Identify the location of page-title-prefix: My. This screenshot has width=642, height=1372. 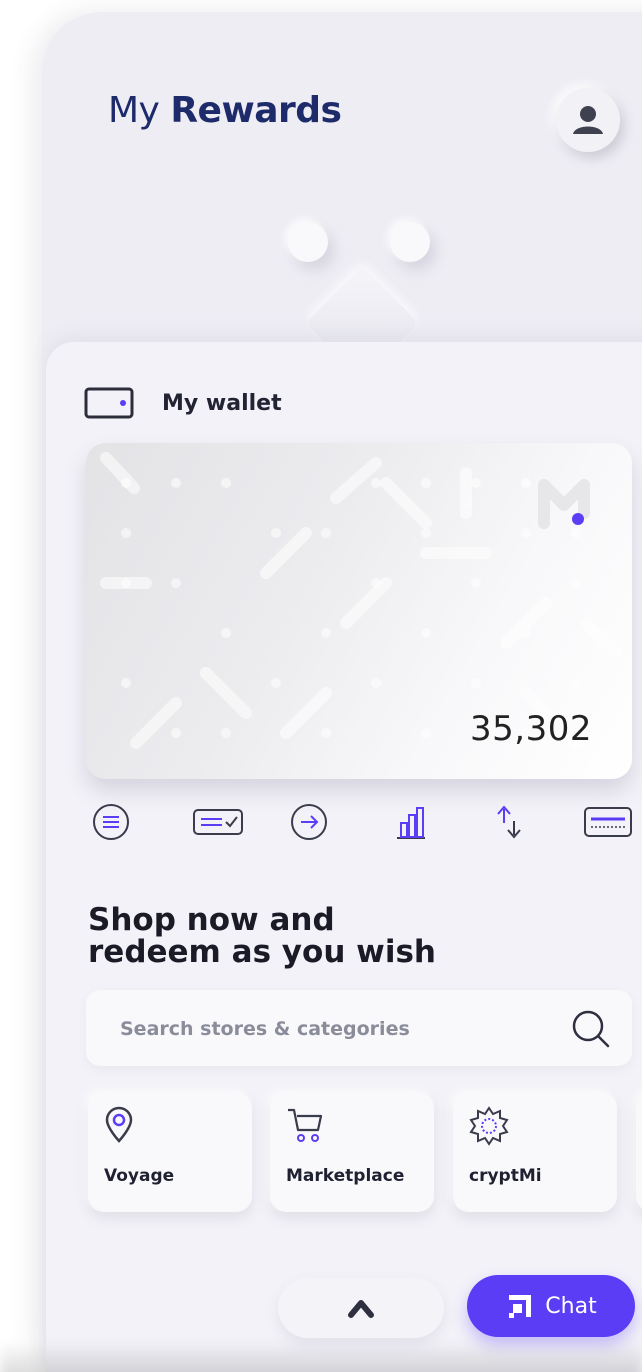
(134, 110).